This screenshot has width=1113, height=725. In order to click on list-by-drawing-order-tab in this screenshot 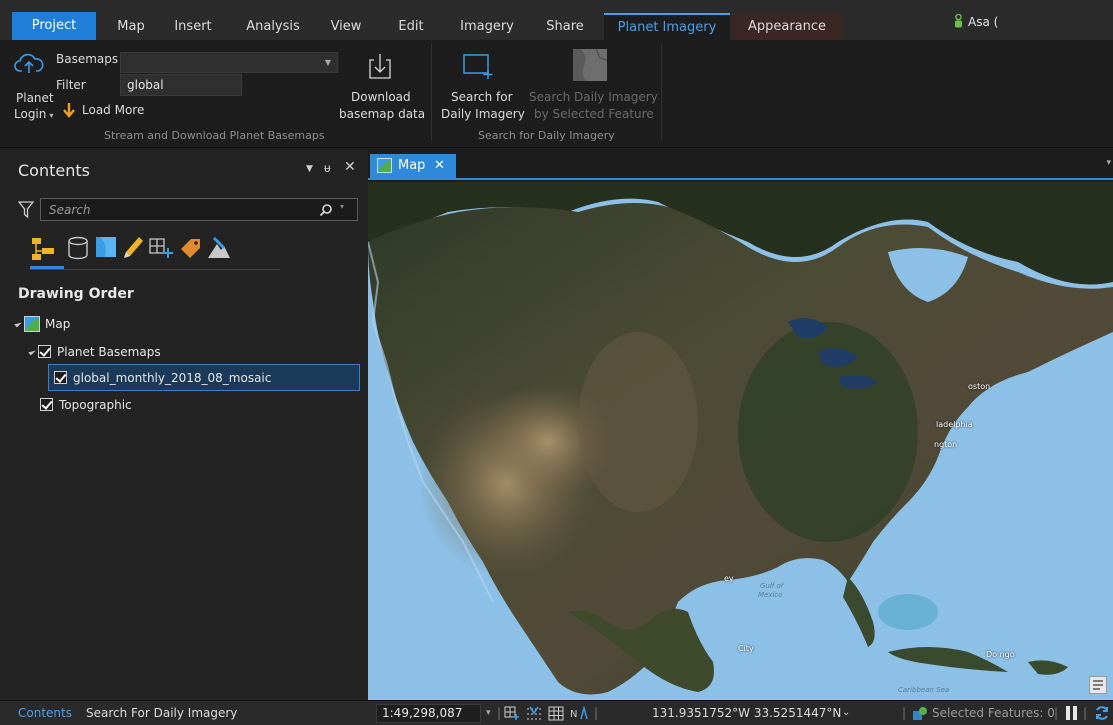, I will do `click(47, 250)`.